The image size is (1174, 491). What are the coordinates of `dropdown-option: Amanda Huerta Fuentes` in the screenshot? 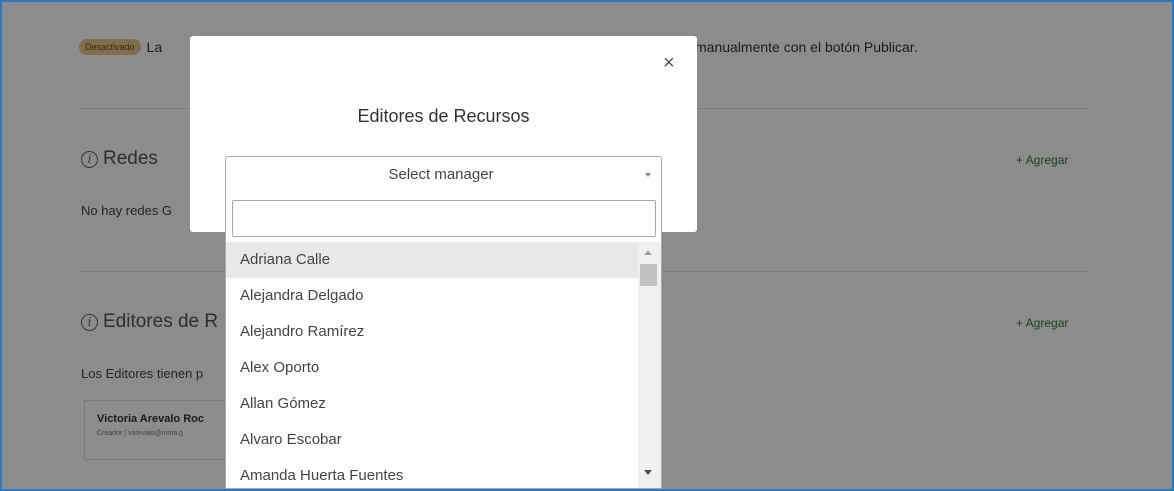 It's located at (432, 473).